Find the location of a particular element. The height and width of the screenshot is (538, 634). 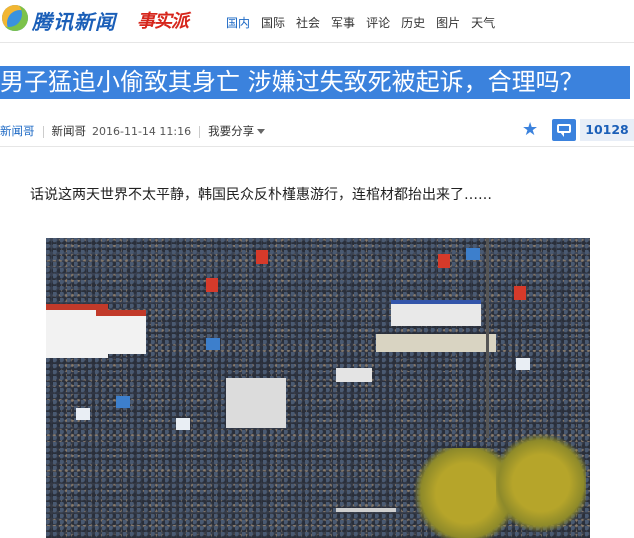

nav-item-commentary: 评论 is located at coordinates (378, 22).